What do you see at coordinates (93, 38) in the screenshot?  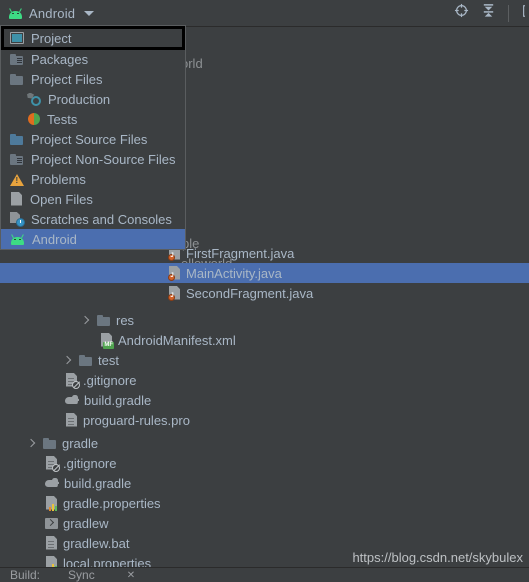 I see `dropdown-item-project: Project` at bounding box center [93, 38].